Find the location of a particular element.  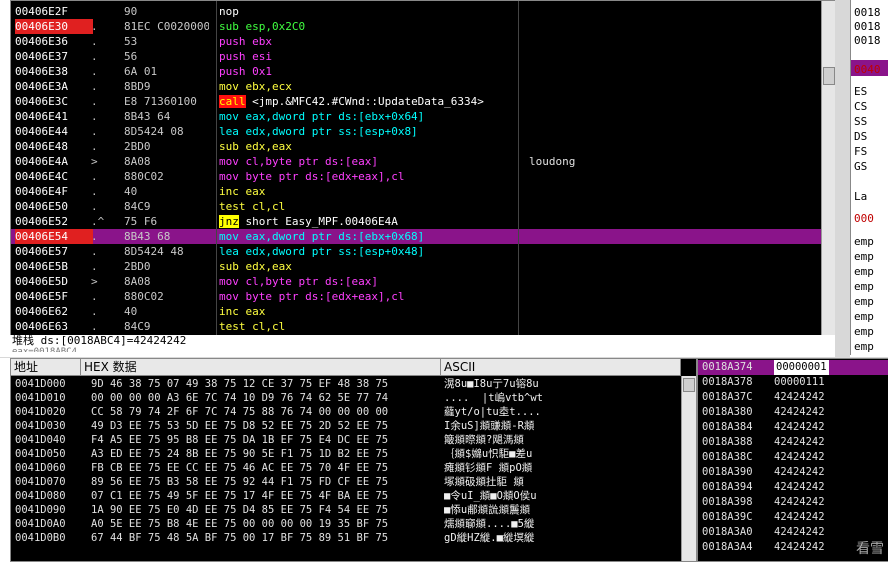

disasm-row: 00406E4F. 40 inc eax is located at coordinates (423, 191).